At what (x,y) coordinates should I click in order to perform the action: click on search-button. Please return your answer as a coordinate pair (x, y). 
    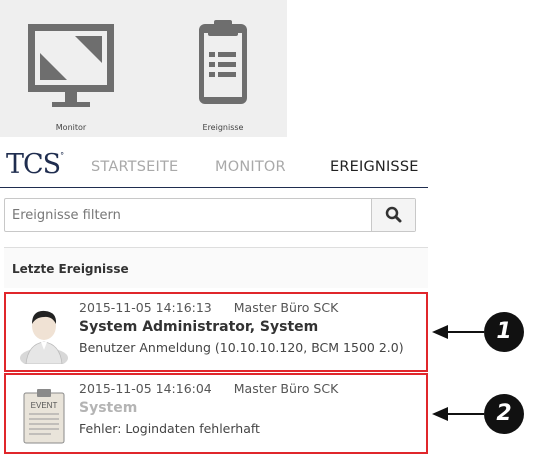
    Looking at the image, I should click on (393, 215).